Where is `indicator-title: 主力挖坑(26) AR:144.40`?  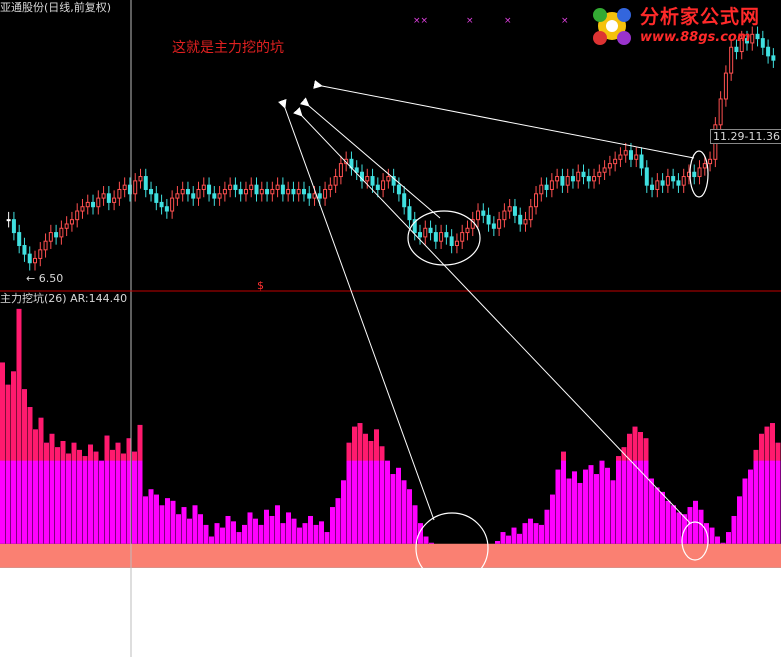 indicator-title: 主力挖坑(26) AR:144.40 is located at coordinates (64, 298).